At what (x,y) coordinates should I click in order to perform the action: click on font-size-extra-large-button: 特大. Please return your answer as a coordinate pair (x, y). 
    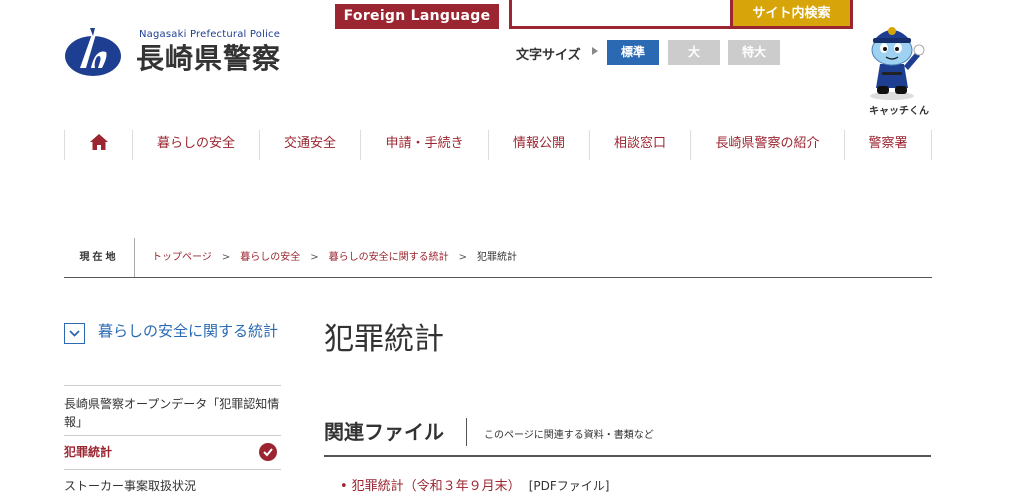
    Looking at the image, I should click on (754, 52).